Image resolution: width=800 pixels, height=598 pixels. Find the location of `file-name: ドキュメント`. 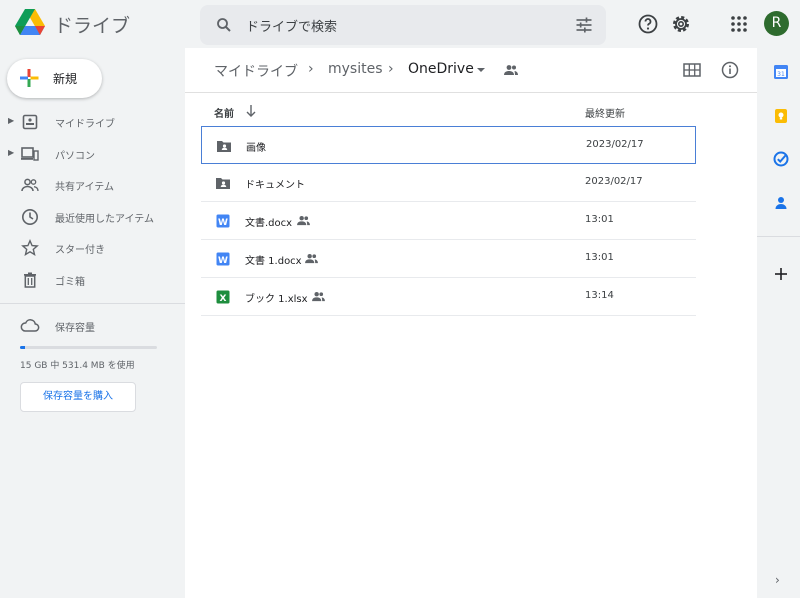

file-name: ドキュメント is located at coordinates (275, 185).